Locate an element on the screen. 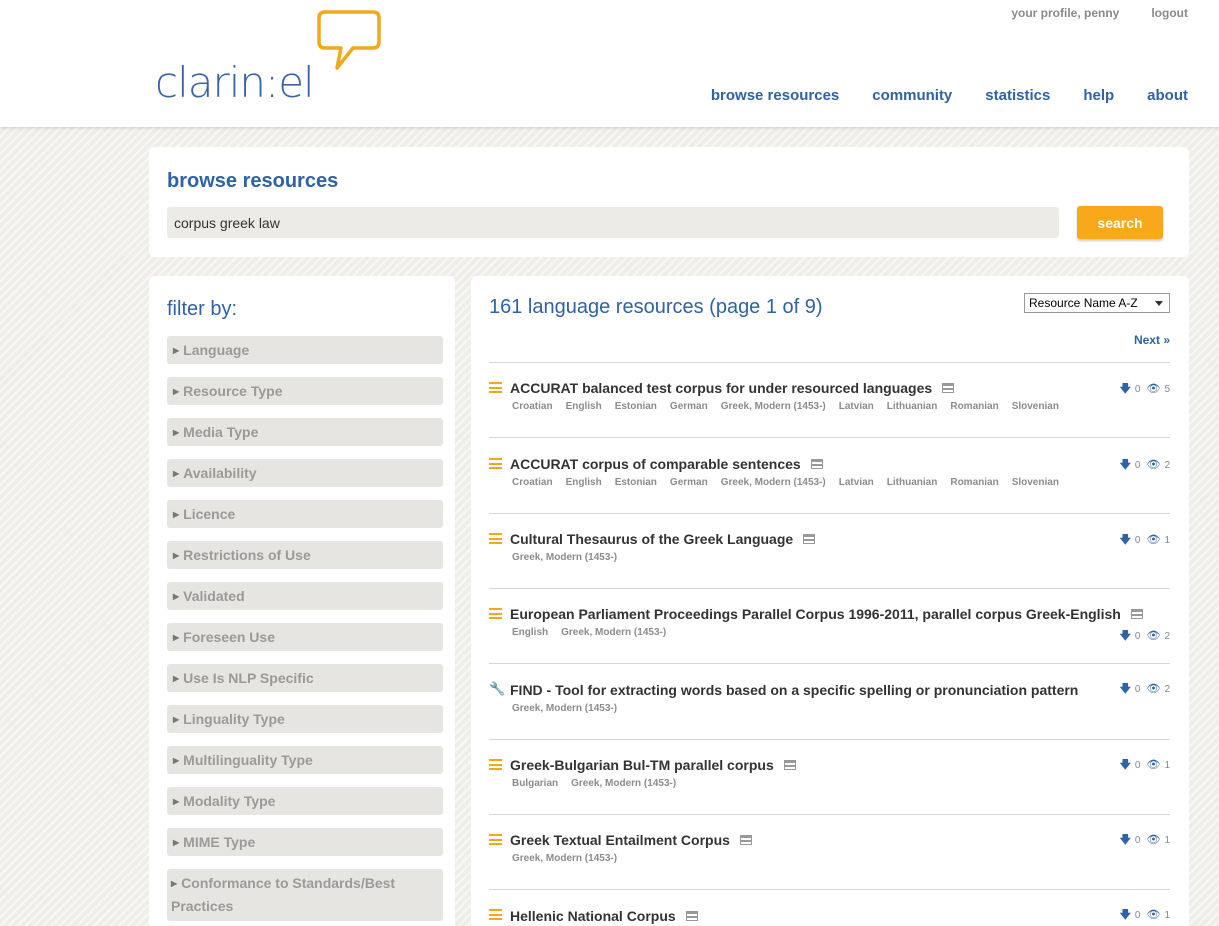 The height and width of the screenshot is (926, 1219). search-input is located at coordinates (613, 222).